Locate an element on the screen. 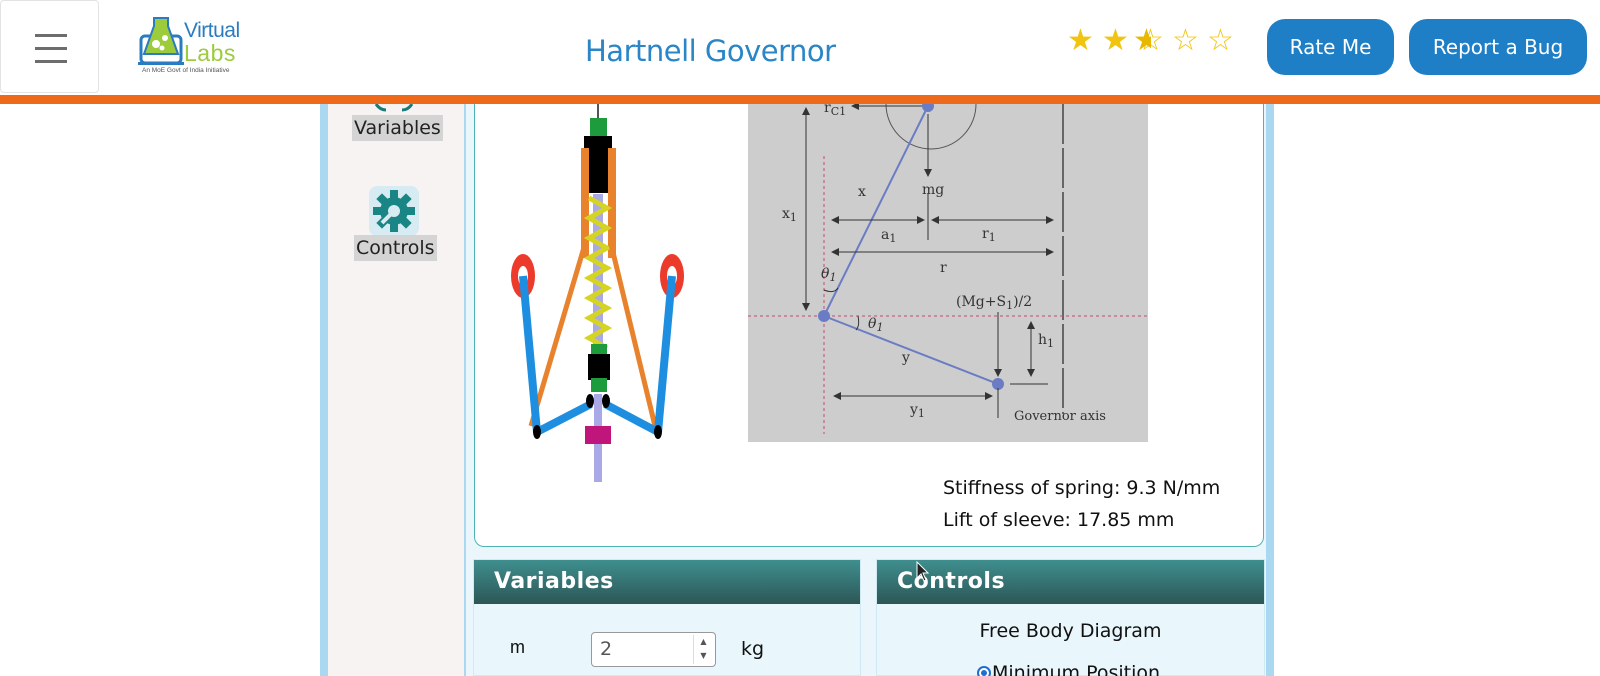 Image resolution: width=1600 pixels, height=676 pixels. fbd-label-r1: r1 is located at coordinates (989, 235).